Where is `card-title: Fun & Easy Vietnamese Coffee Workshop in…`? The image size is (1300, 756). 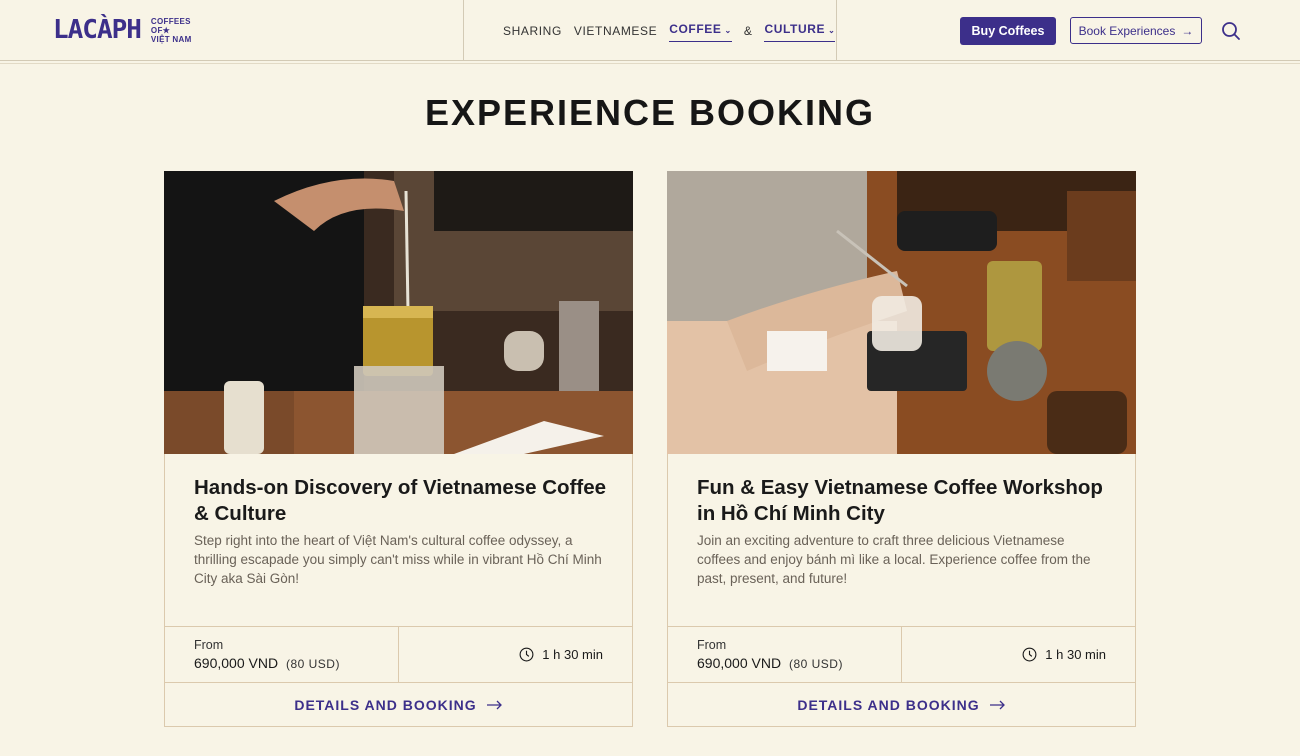 card-title: Fun & Easy Vietnamese Coffee Workshop in… is located at coordinates (900, 500).